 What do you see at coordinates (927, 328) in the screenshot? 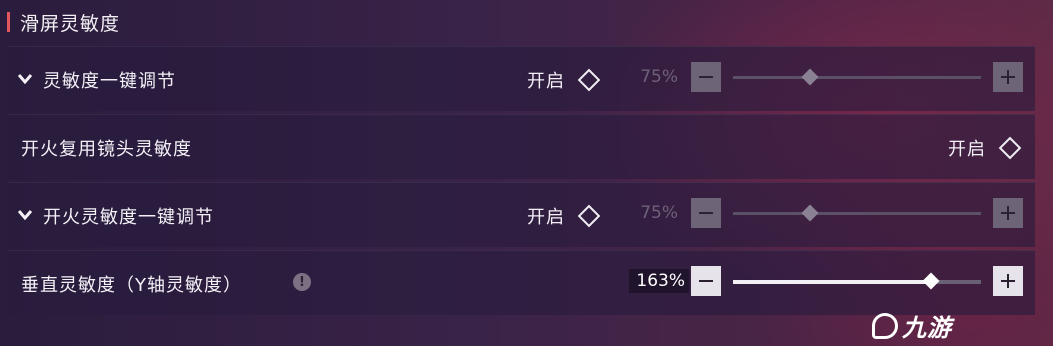
I see `watermark-text: 九游` at bounding box center [927, 328].